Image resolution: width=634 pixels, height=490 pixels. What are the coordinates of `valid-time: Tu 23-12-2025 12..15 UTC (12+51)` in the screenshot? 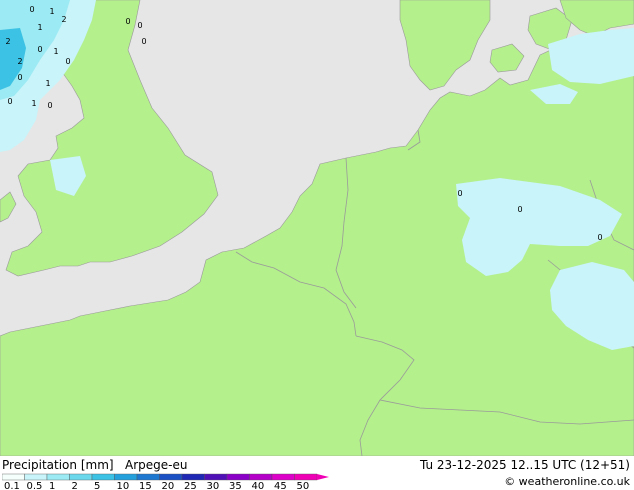 It's located at (524, 465).